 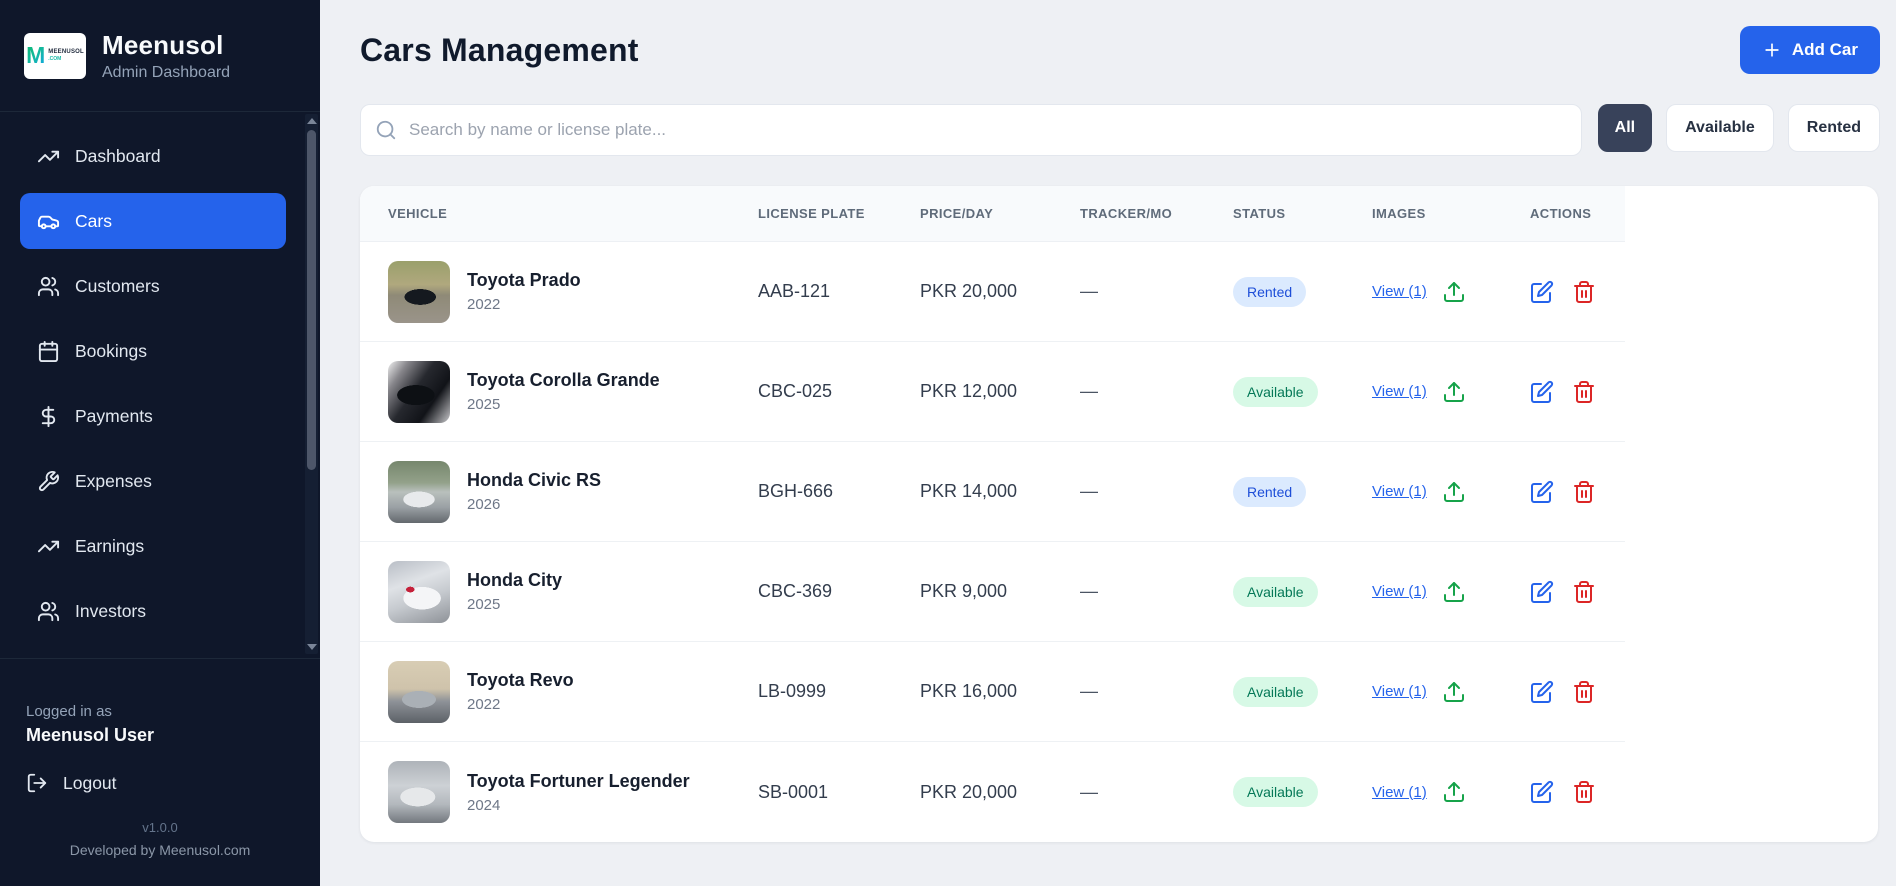 What do you see at coordinates (964, 591) in the screenshot?
I see `price-per-day-cell: PKR 9,000` at bounding box center [964, 591].